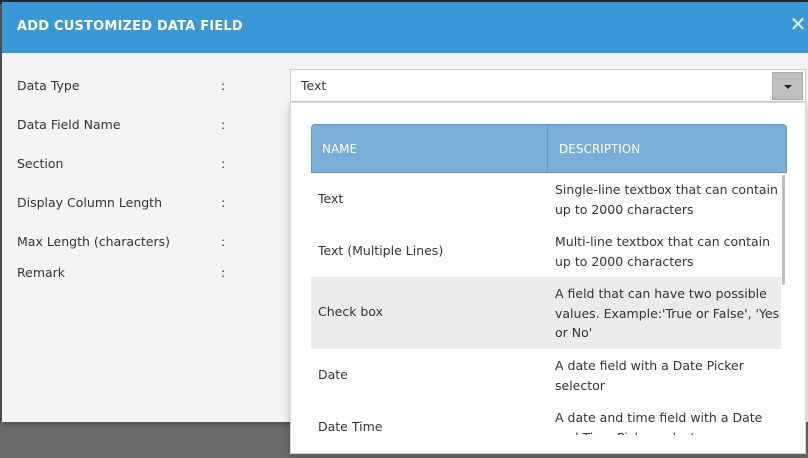 The width and height of the screenshot is (808, 458). I want to click on option-description: A date field with a Date Picker selector, so click(649, 375).